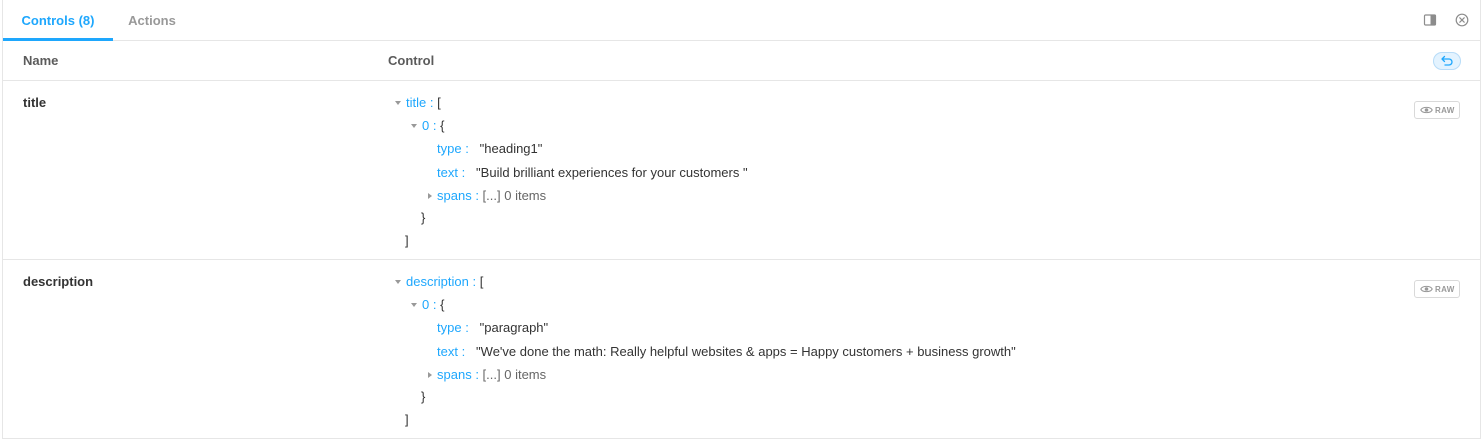  I want to click on tree-root: description : [, so click(439, 282).